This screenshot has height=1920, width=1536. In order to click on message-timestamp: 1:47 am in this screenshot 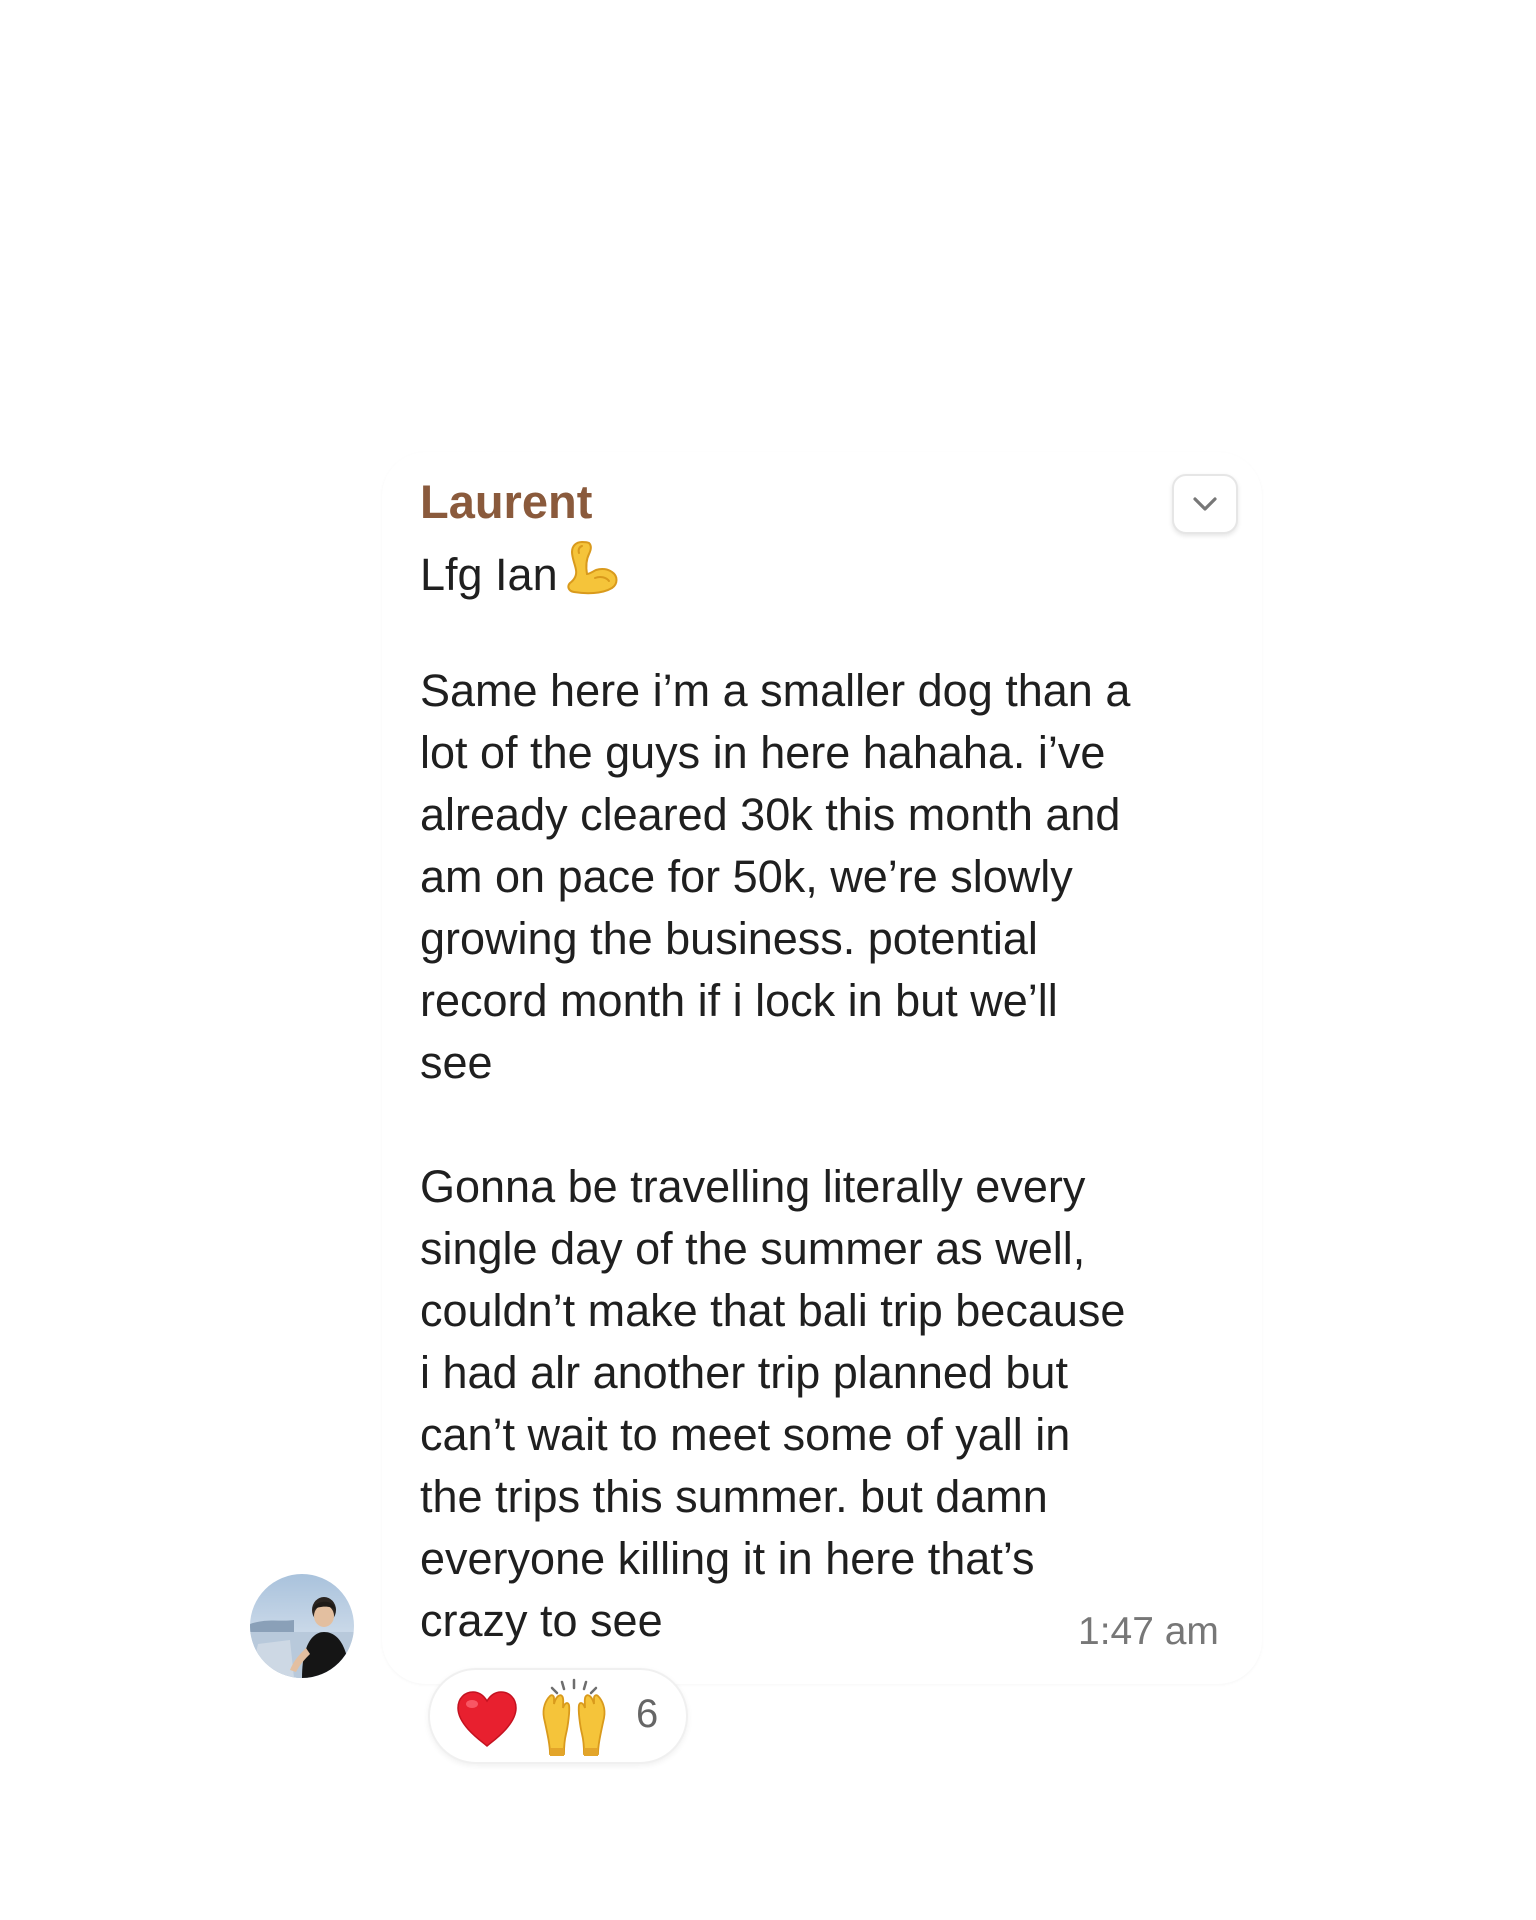, I will do `click(1148, 1631)`.